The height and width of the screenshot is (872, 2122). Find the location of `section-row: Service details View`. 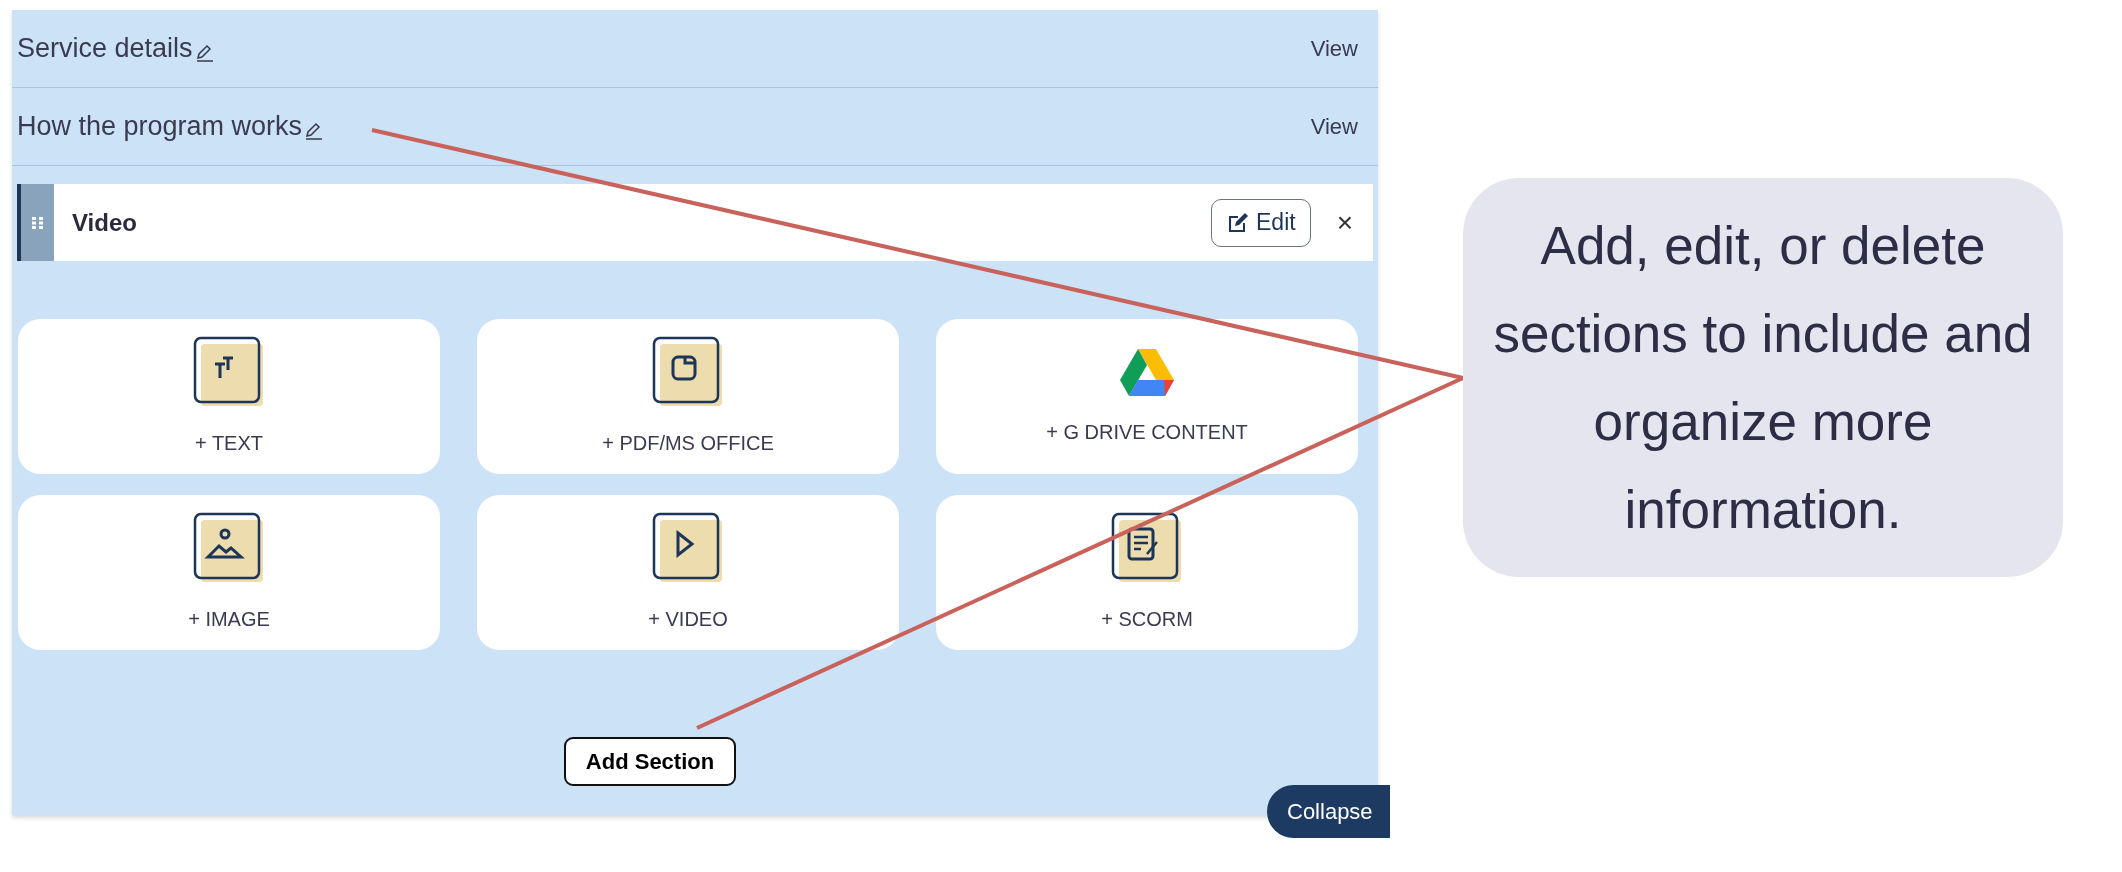

section-row: Service details View is located at coordinates (695, 49).